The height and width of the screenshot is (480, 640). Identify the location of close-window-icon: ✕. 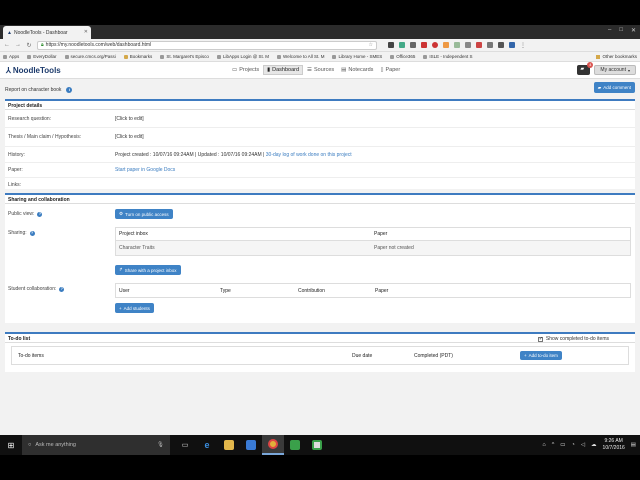
(633, 30).